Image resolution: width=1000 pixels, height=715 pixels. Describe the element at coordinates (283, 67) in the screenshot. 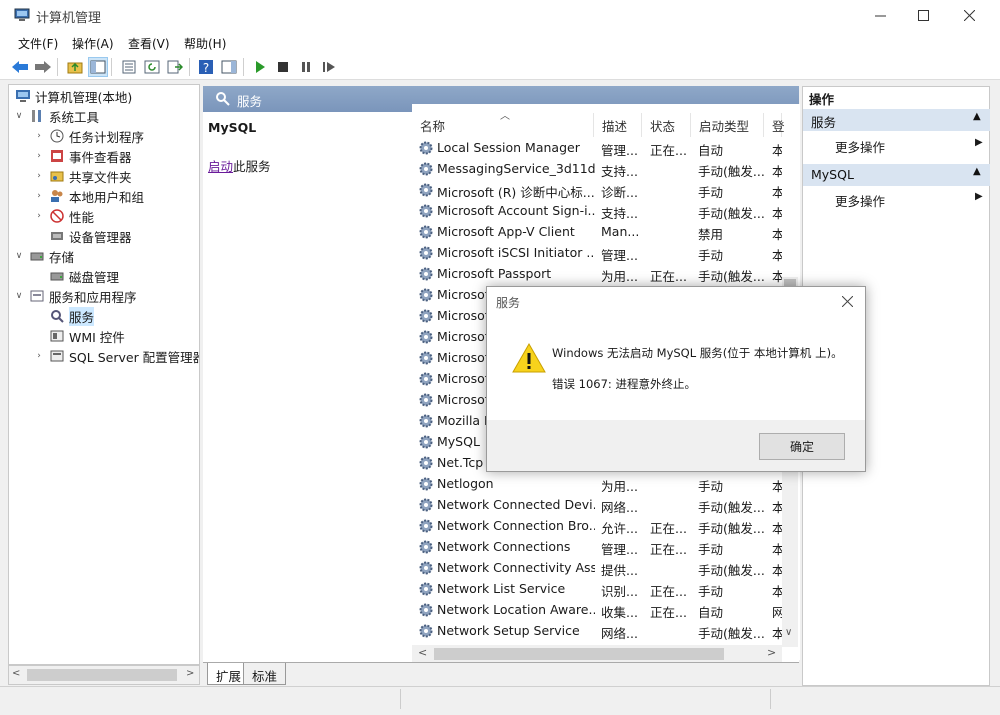

I see `stop-service-button` at that location.